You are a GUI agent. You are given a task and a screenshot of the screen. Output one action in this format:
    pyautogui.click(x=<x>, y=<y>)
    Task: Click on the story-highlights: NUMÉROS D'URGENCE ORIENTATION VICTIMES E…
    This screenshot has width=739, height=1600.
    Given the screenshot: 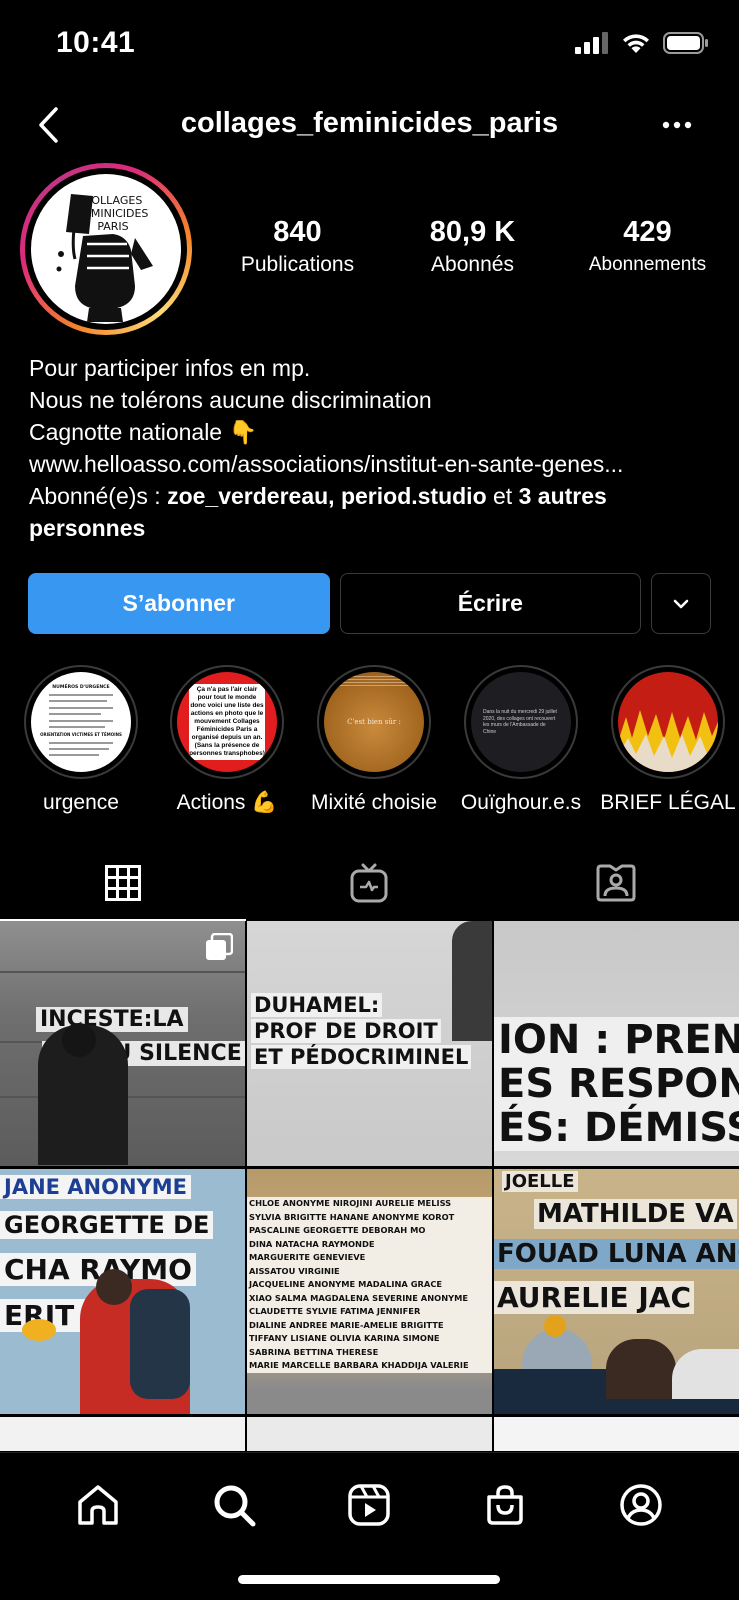 What is the action you would take?
    pyautogui.click(x=369, y=740)
    